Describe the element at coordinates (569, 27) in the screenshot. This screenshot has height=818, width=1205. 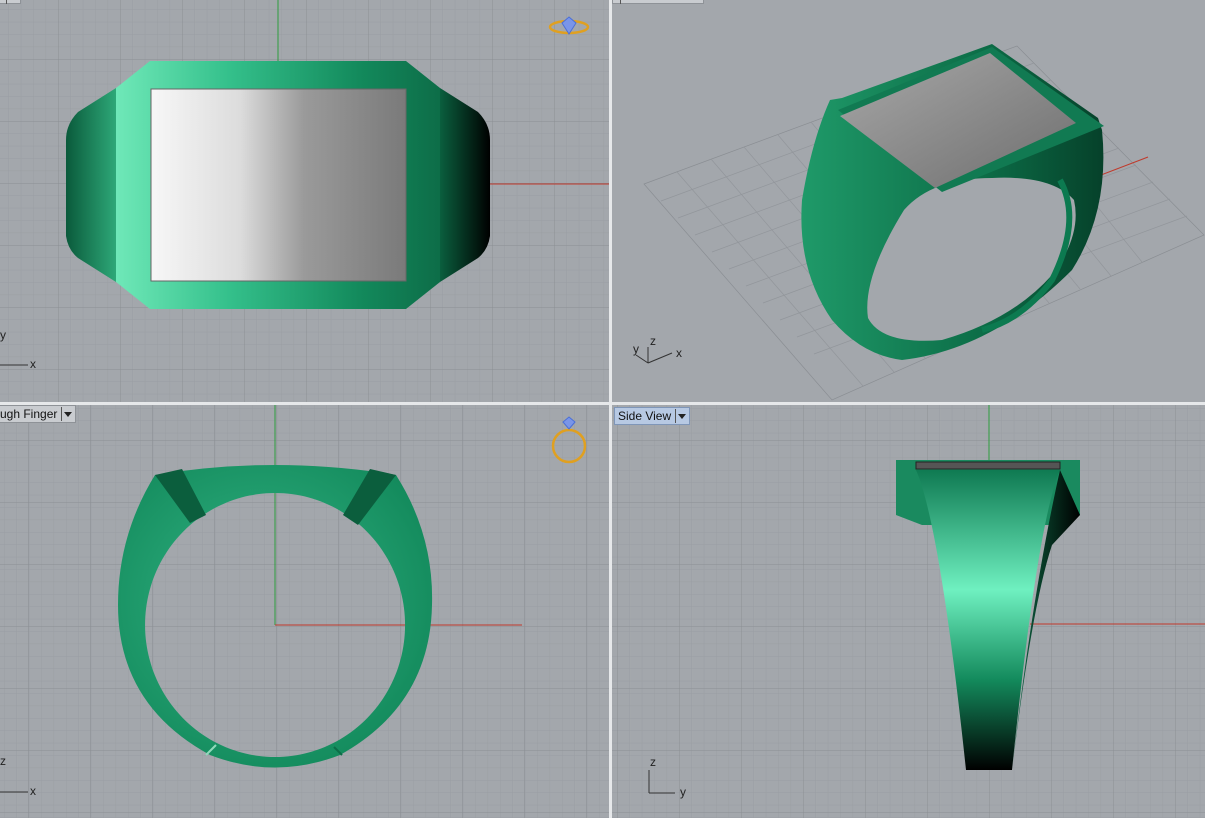
I see `ring-gem-icon` at that location.